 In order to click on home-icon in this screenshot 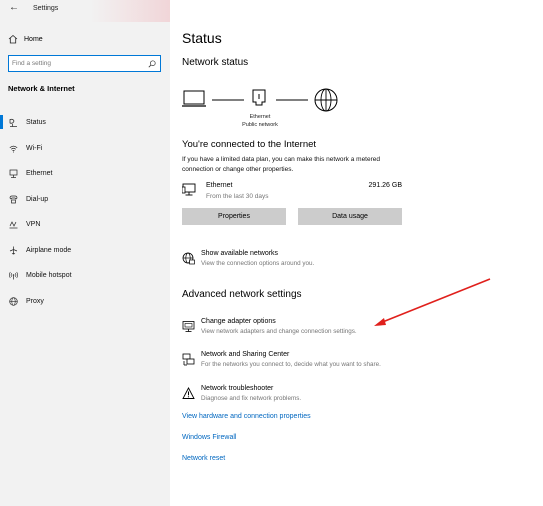, I will do `click(13, 39)`.